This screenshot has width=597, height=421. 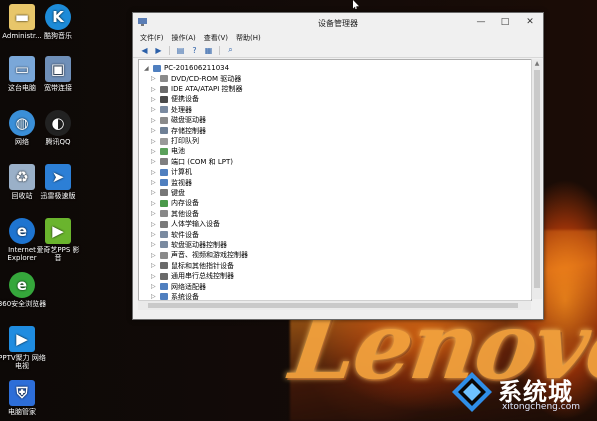 What do you see at coordinates (188, 130) in the screenshot?
I see `device-category-label: 存储控制器` at bounding box center [188, 130].